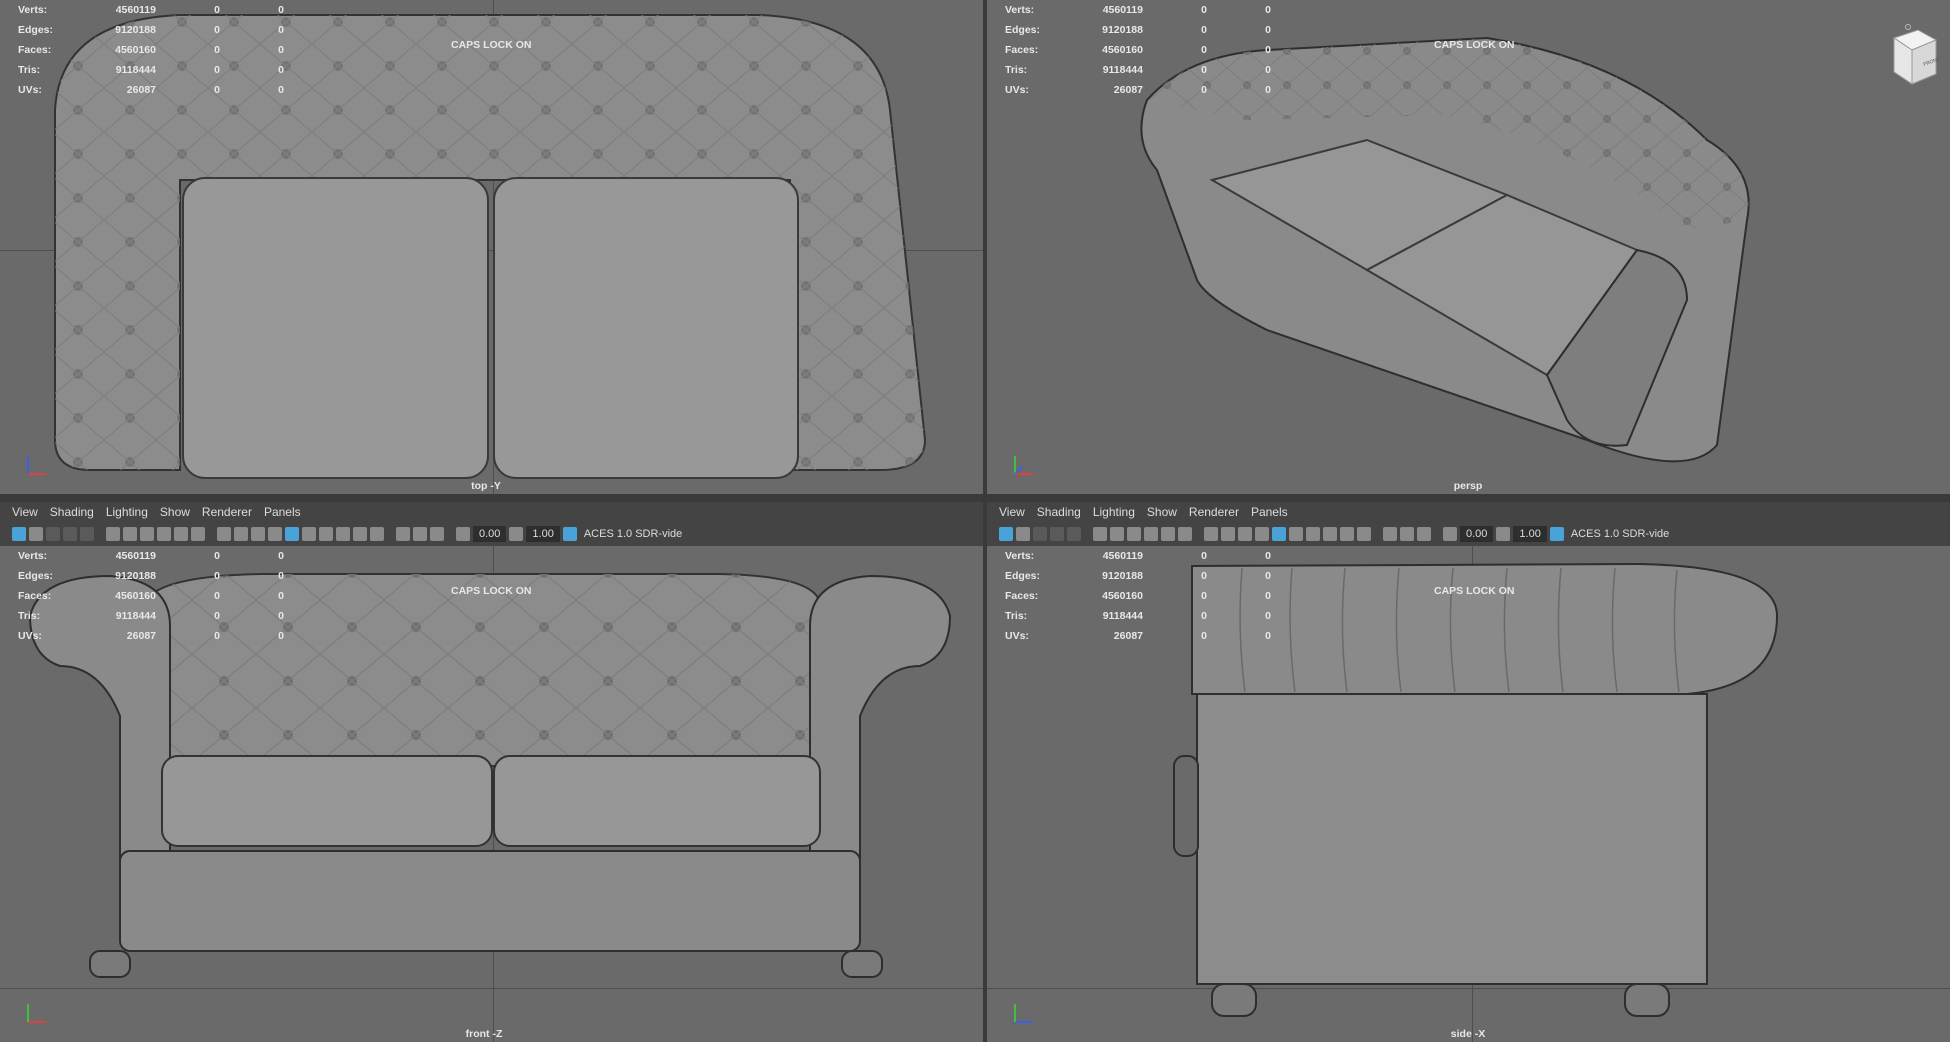 The width and height of the screenshot is (1950, 1042). Describe the element at coordinates (484, 1034) in the screenshot. I see `camera-name: front -Z` at that location.